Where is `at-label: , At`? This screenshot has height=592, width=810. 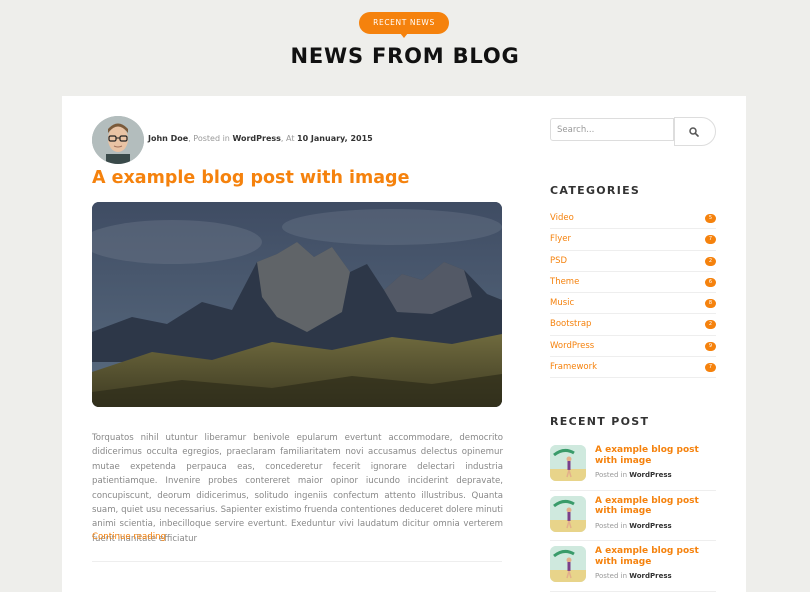
at-label: , At is located at coordinates (287, 138).